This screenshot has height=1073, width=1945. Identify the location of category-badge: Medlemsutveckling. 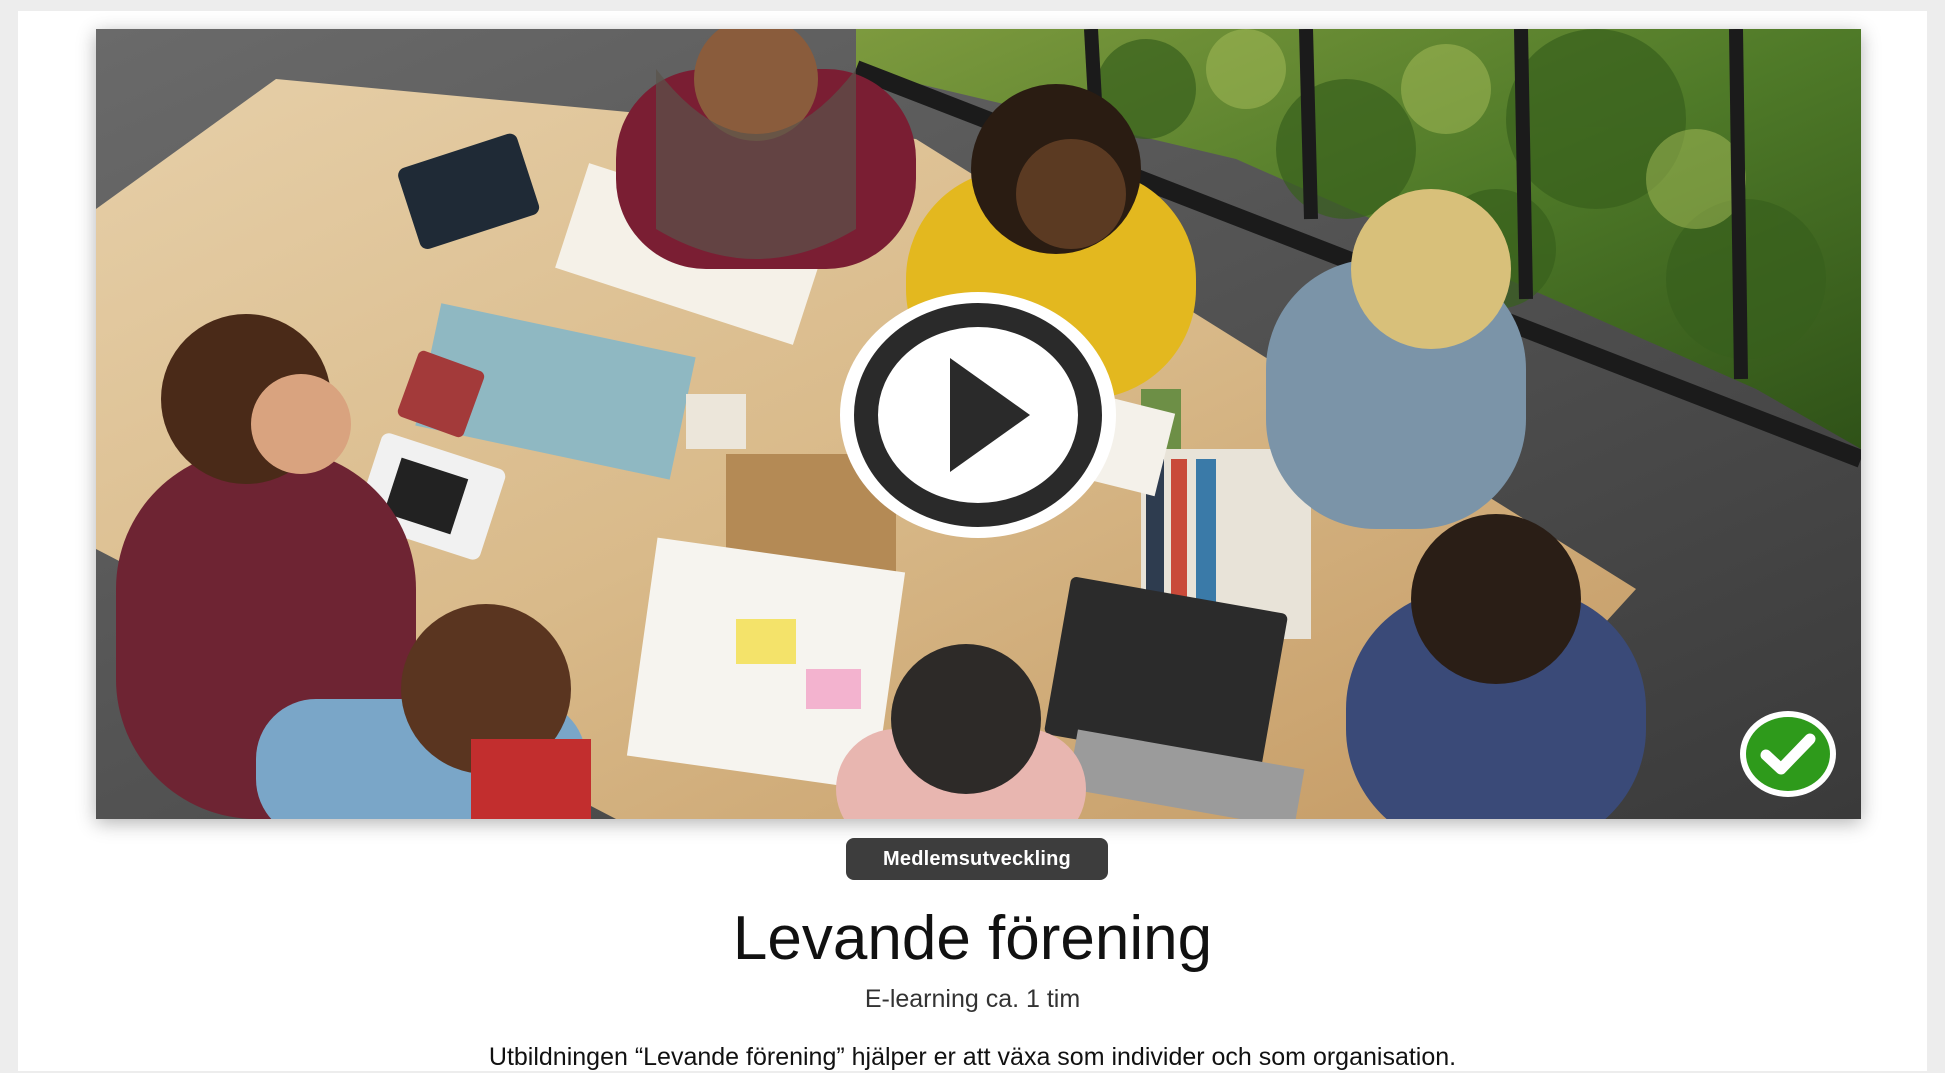
(977, 859).